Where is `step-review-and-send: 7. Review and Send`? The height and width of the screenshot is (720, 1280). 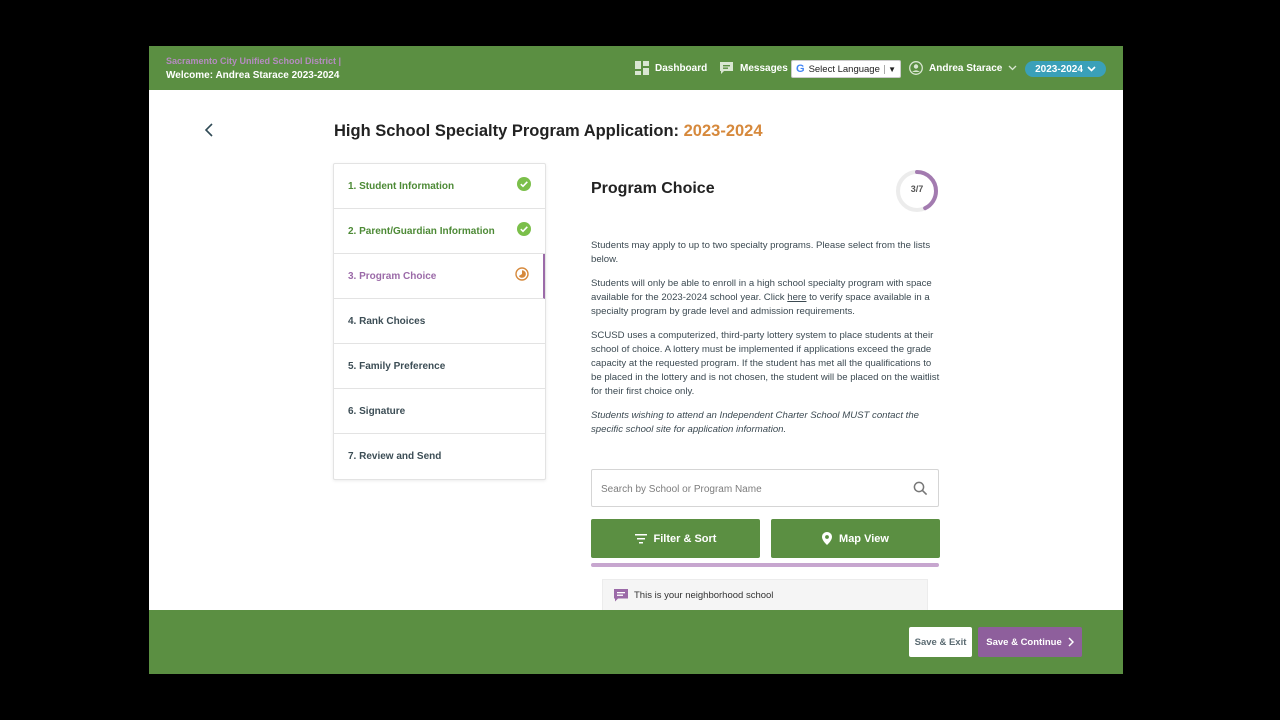
step-review-and-send: 7. Review and Send is located at coordinates (439, 456).